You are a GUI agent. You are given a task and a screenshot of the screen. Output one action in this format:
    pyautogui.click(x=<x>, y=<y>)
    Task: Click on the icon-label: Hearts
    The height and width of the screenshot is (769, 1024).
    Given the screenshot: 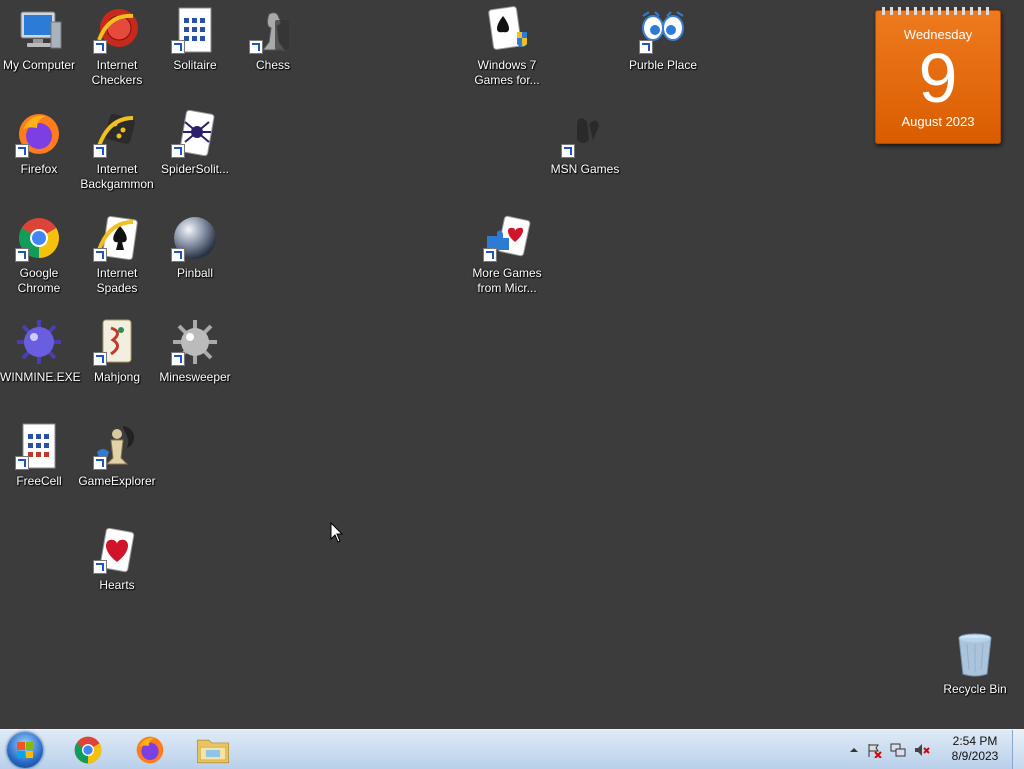 What is the action you would take?
    pyautogui.click(x=117, y=585)
    